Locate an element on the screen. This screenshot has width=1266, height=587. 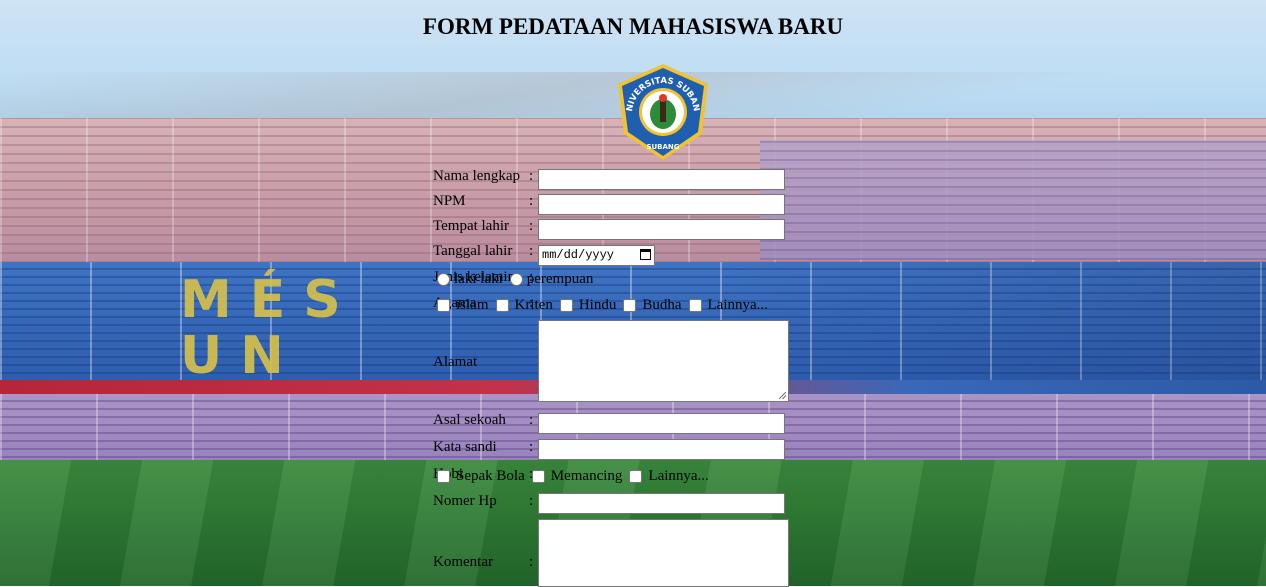
checkbox-label-sepak-bola: Sepak Bola is located at coordinates (490, 476).